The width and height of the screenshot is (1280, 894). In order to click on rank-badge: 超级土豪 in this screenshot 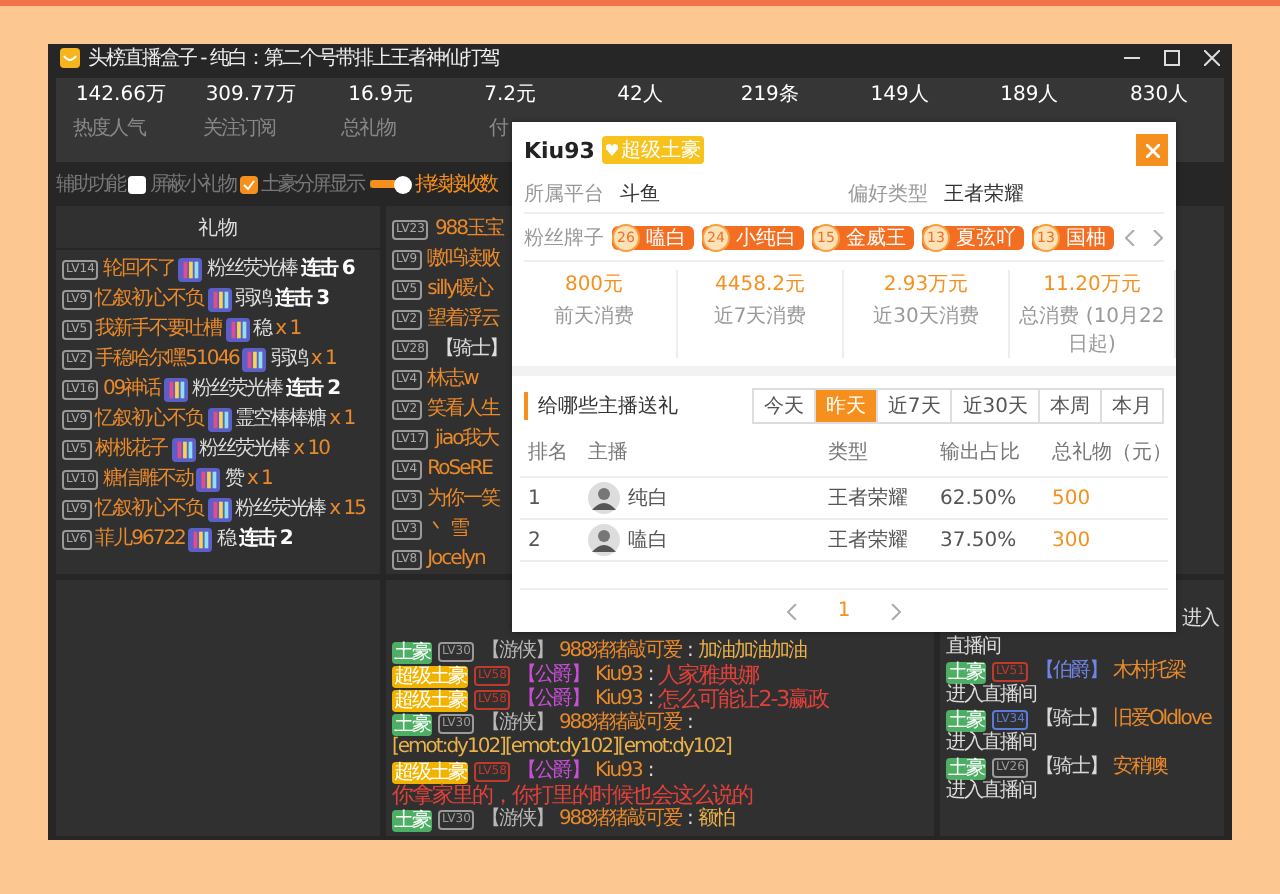, I will do `click(430, 676)`.